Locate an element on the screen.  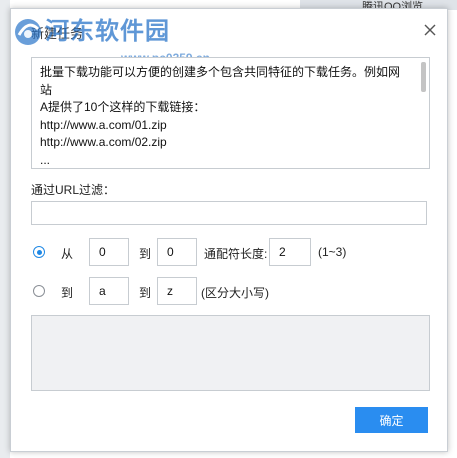
description-scrollbar is located at coordinates (423, 77).